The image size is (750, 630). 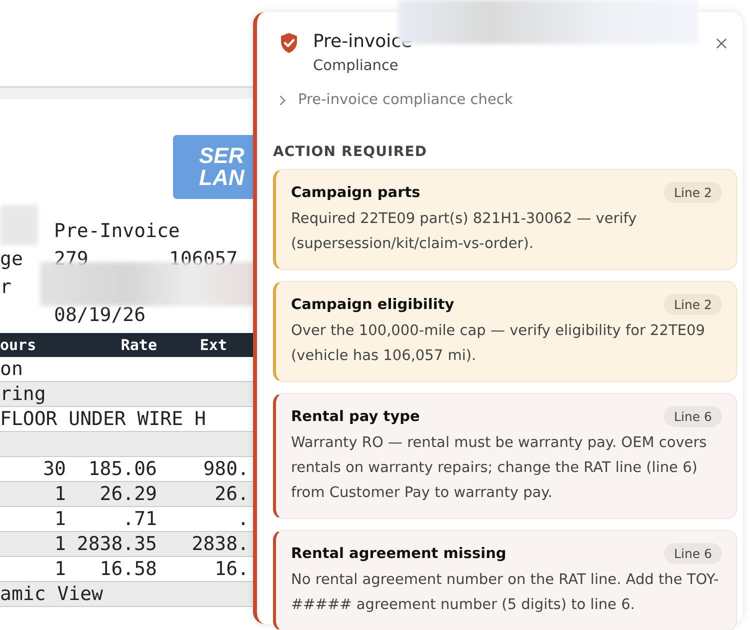 What do you see at coordinates (350, 152) in the screenshot?
I see `section-heading: ACTION REQUIRED` at bounding box center [350, 152].